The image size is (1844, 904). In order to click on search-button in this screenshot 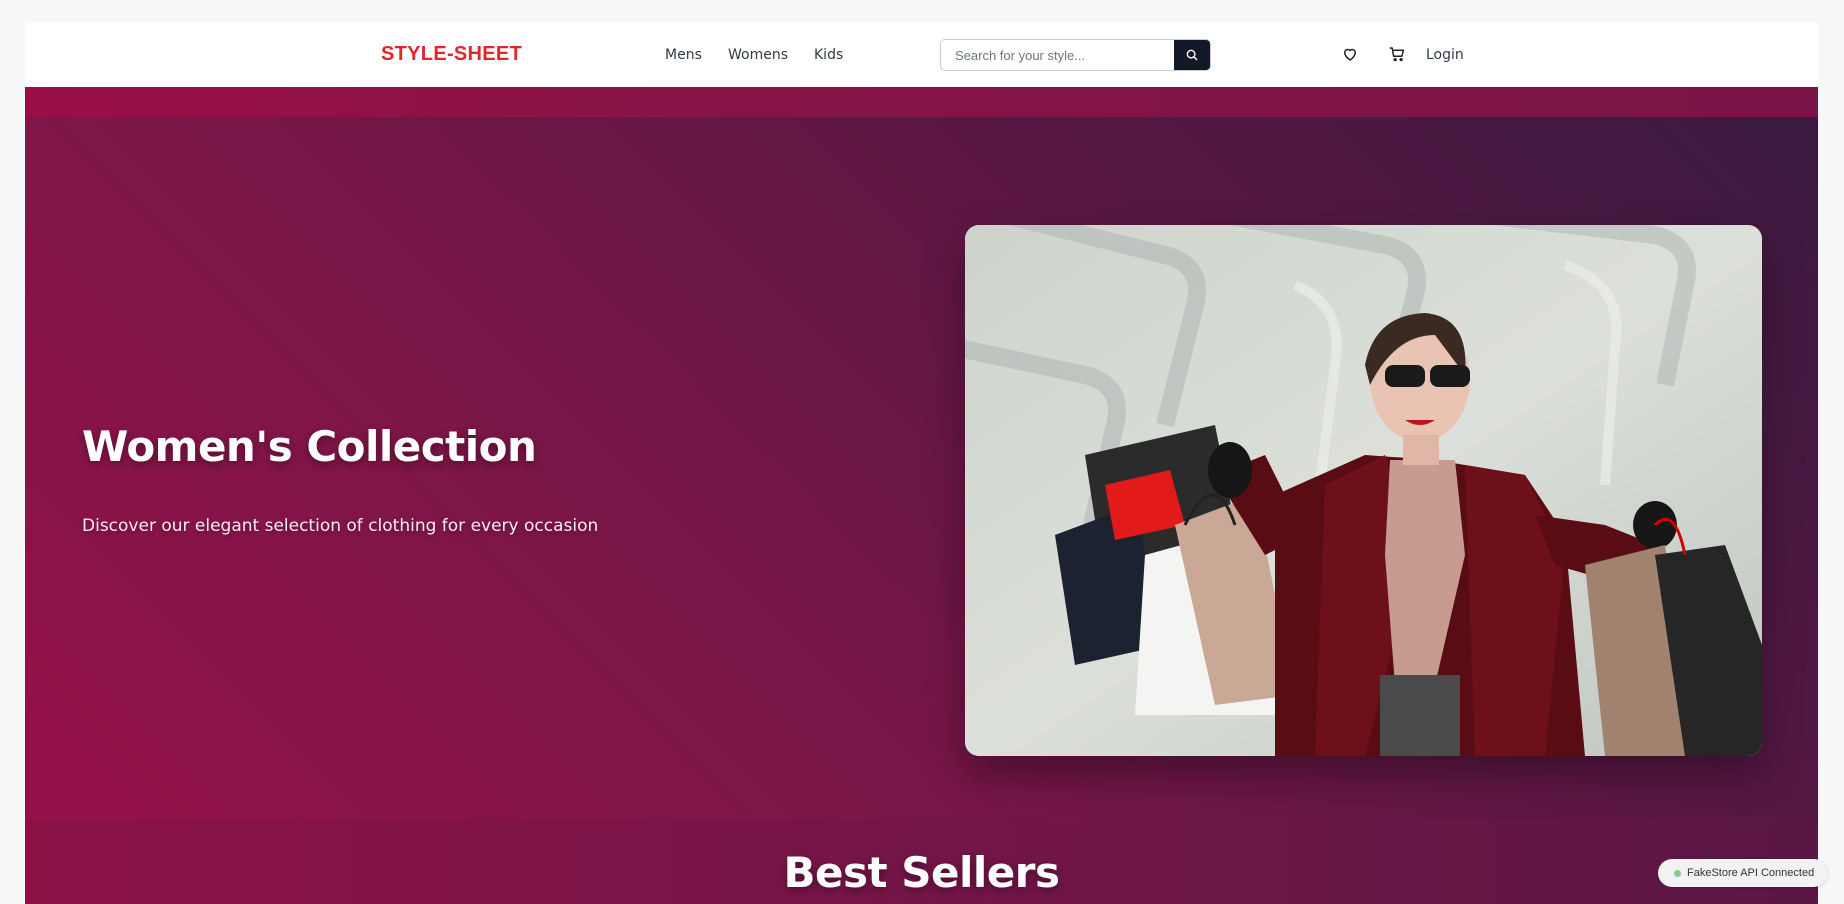, I will do `click(1192, 55)`.